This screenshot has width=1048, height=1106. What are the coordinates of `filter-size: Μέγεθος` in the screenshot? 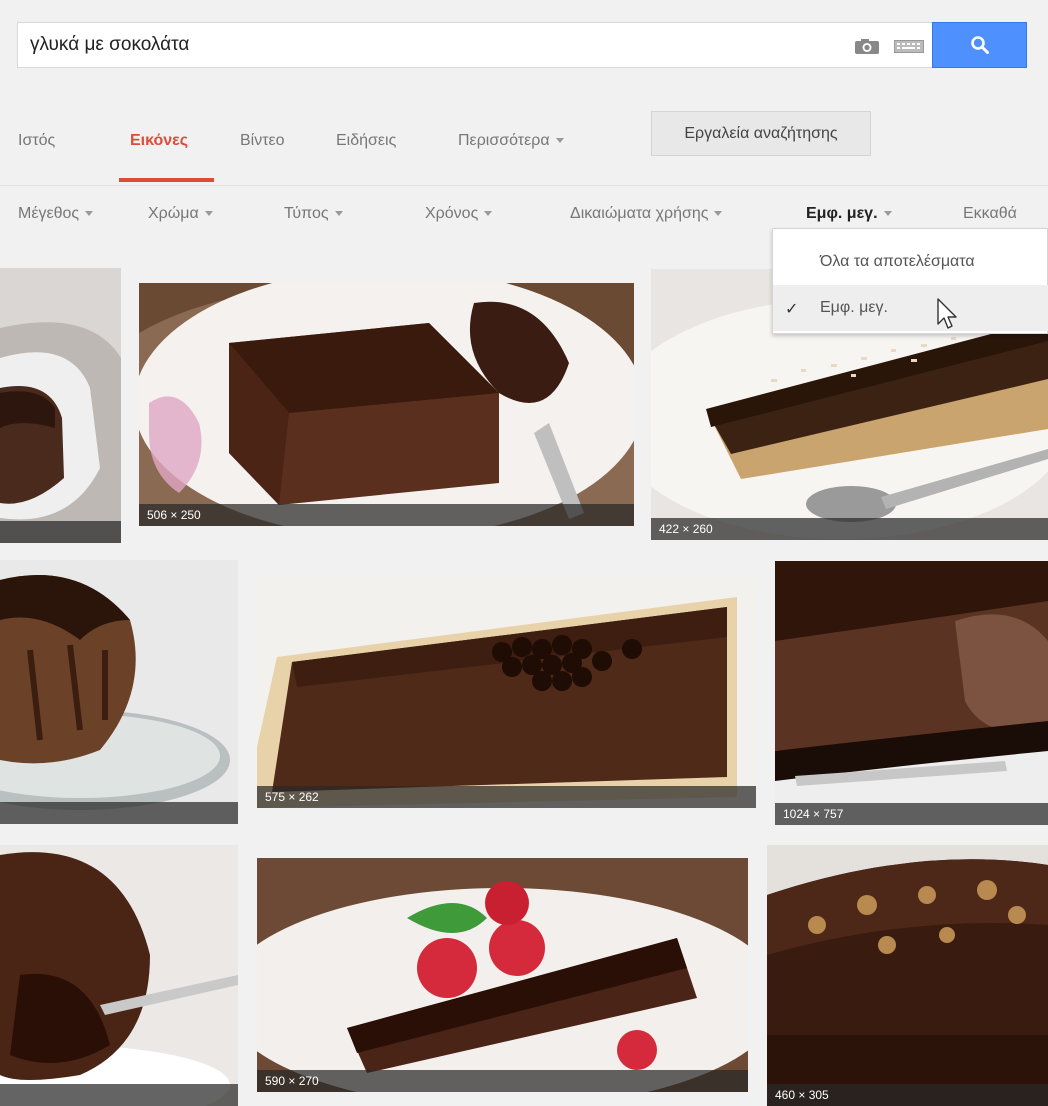 It's located at (56, 214).